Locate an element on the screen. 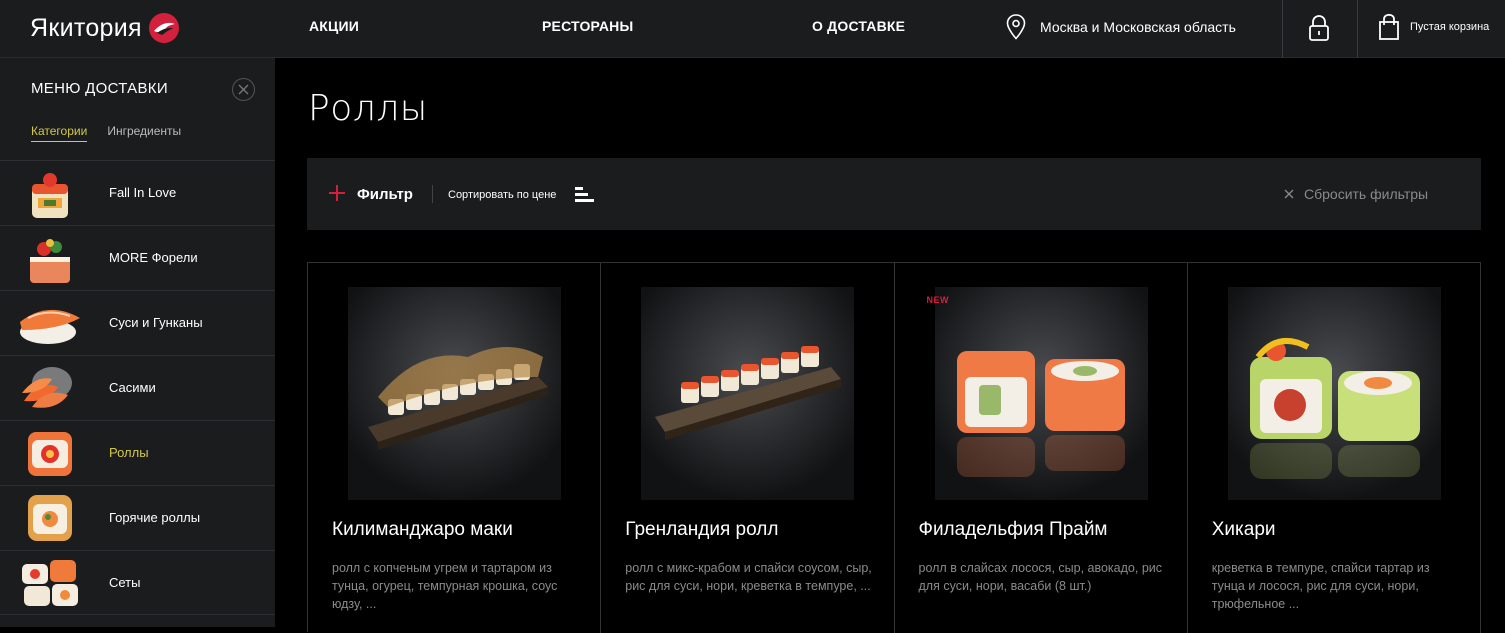  sidebar-item-sashimi: Сасими is located at coordinates (137, 387).